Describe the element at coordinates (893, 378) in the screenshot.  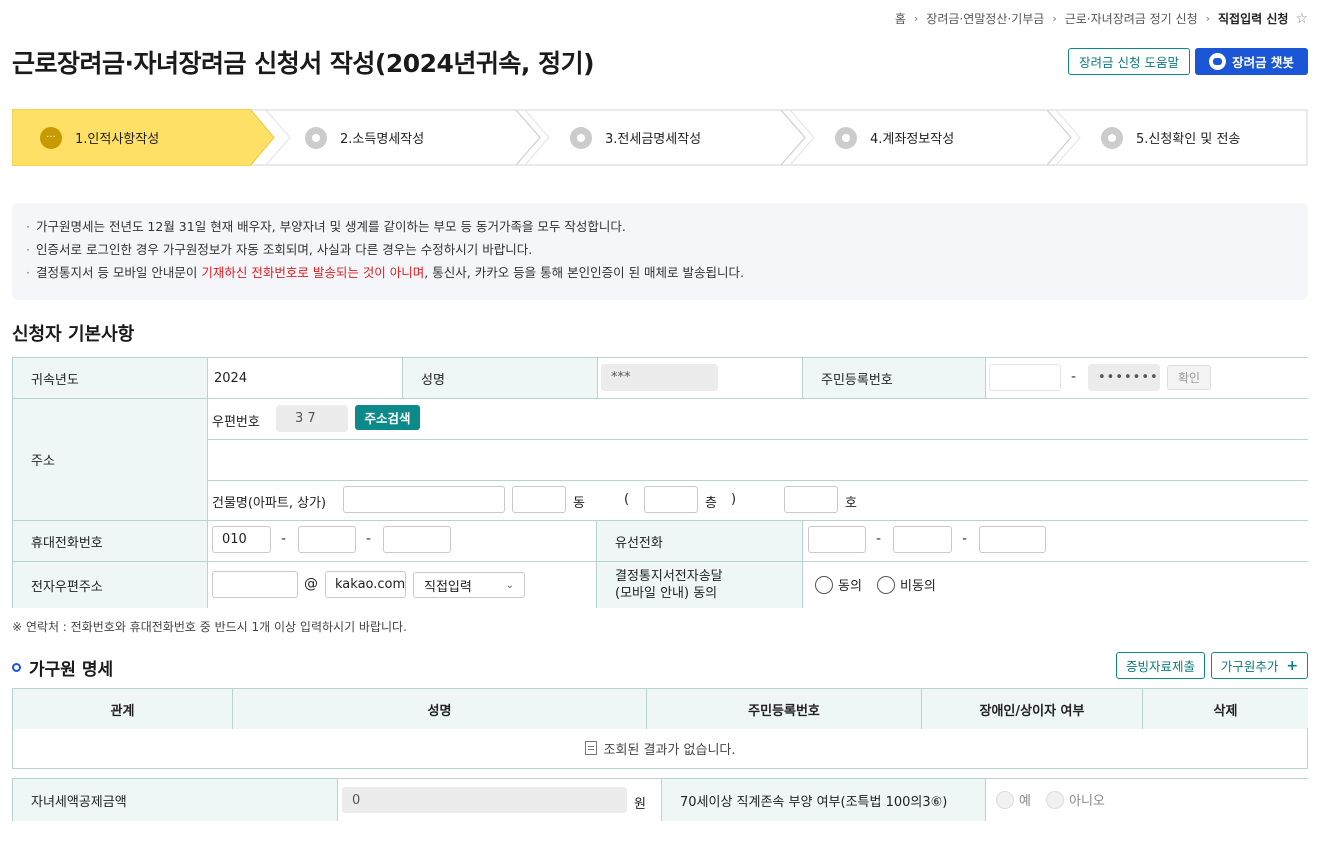
I see `rrn-label: 주민등록번호` at that location.